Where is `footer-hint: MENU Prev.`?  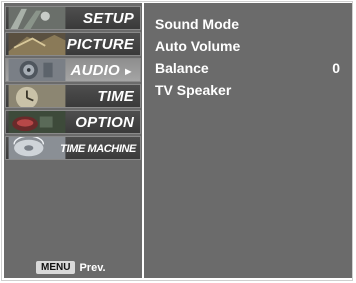
footer-hint: MENU Prev. is located at coordinates (71, 268).